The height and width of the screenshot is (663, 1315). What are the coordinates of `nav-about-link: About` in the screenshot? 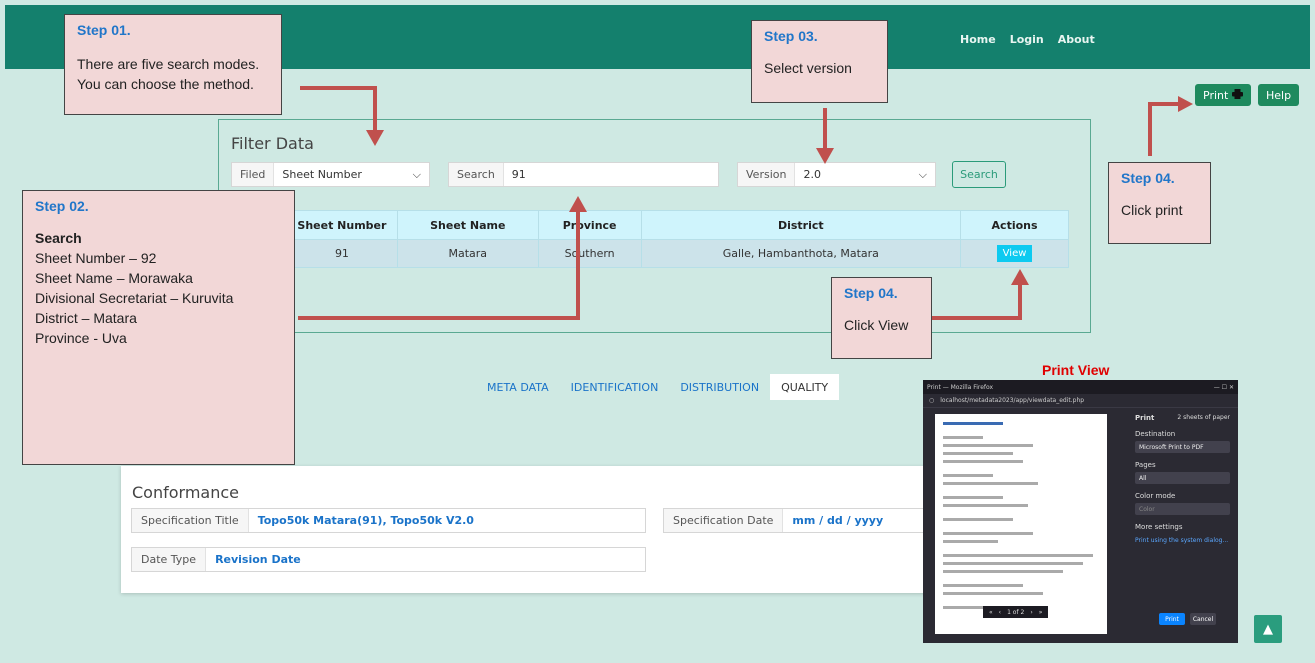 It's located at (1076, 39).